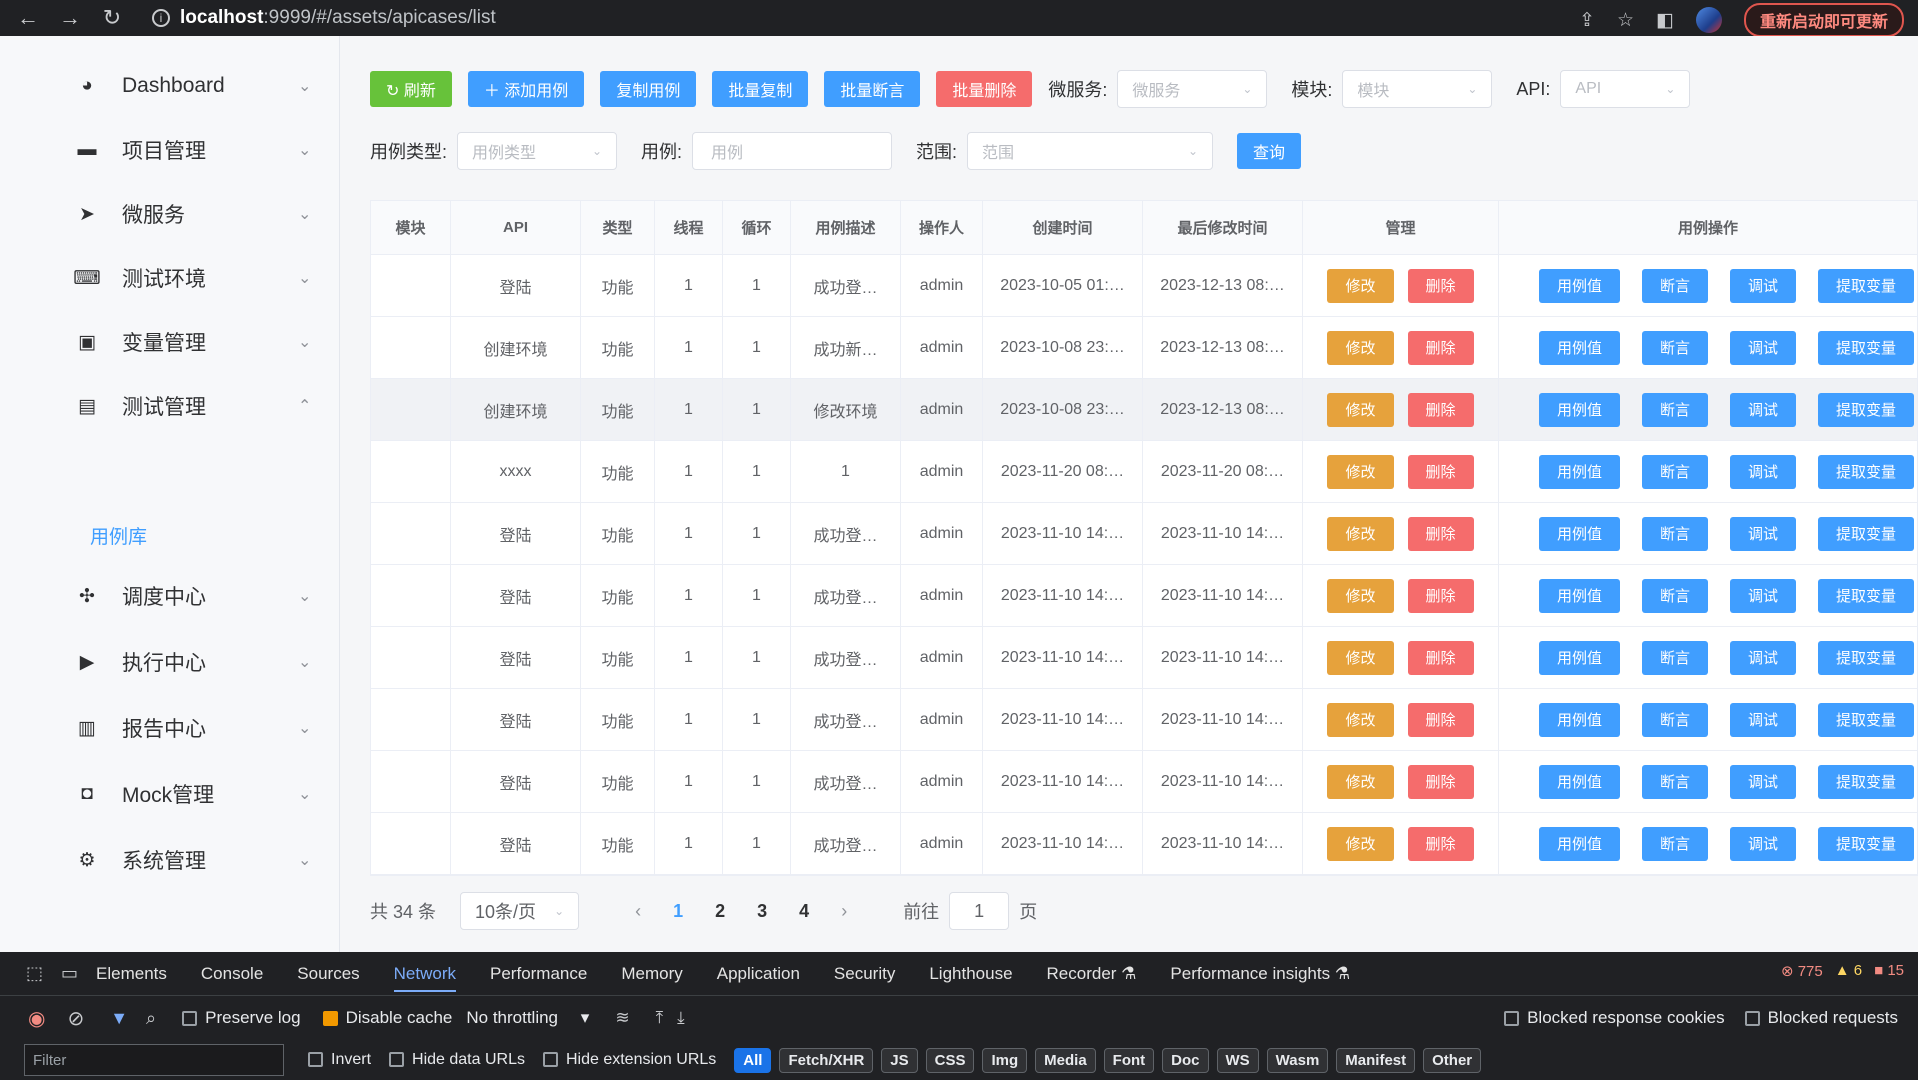  Describe the element at coordinates (425, 974) in the screenshot. I see `tab-network: Network` at that location.